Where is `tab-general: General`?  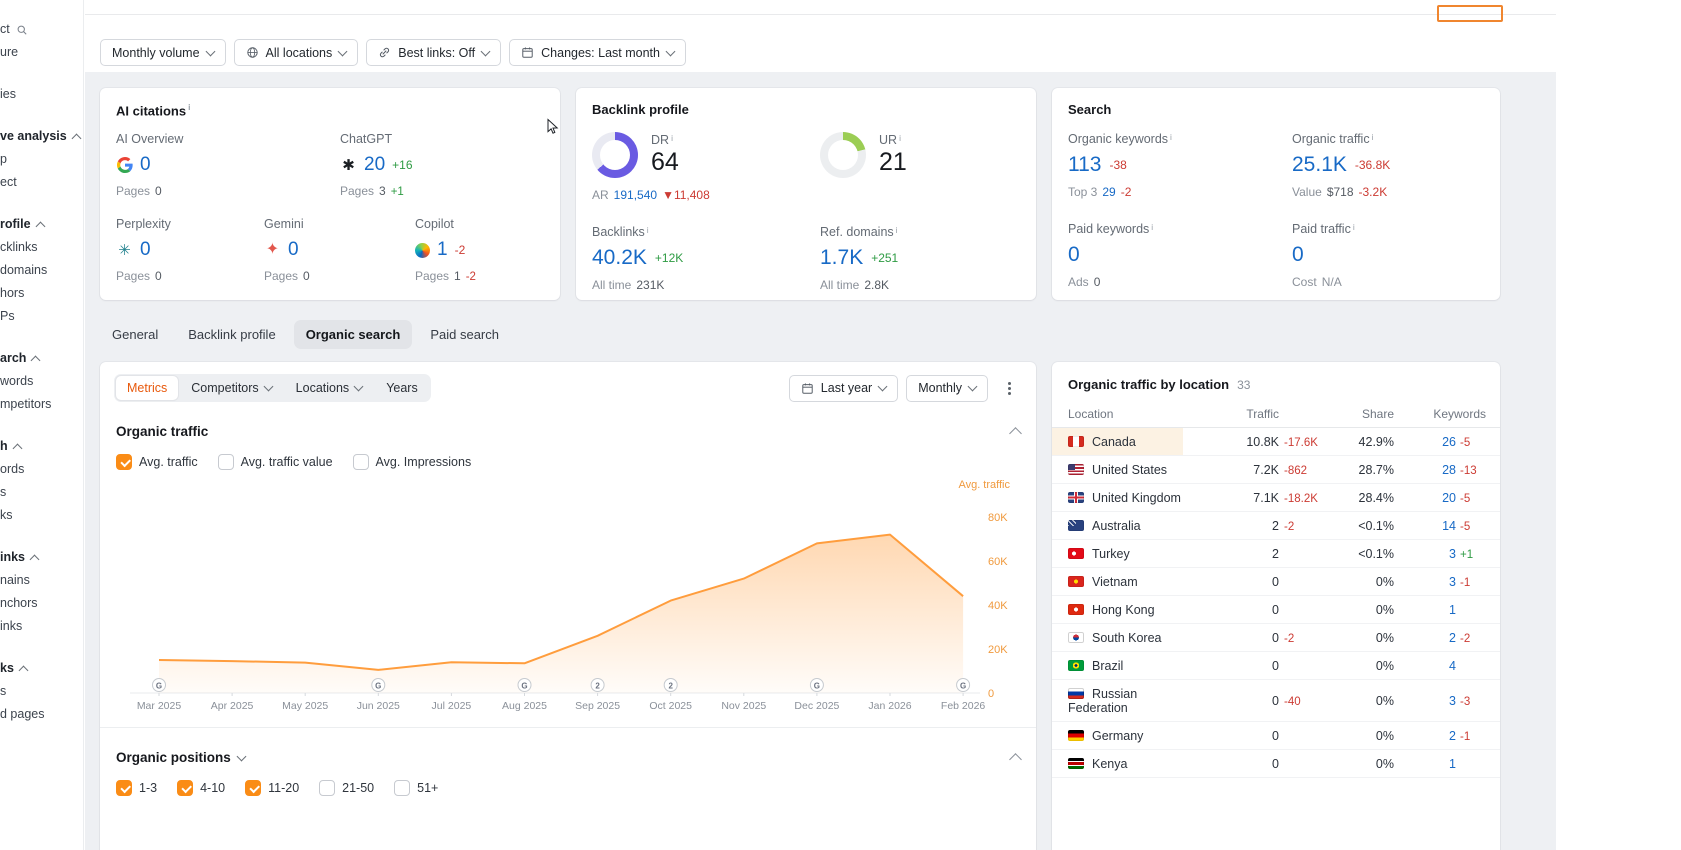
tab-general: General is located at coordinates (135, 334).